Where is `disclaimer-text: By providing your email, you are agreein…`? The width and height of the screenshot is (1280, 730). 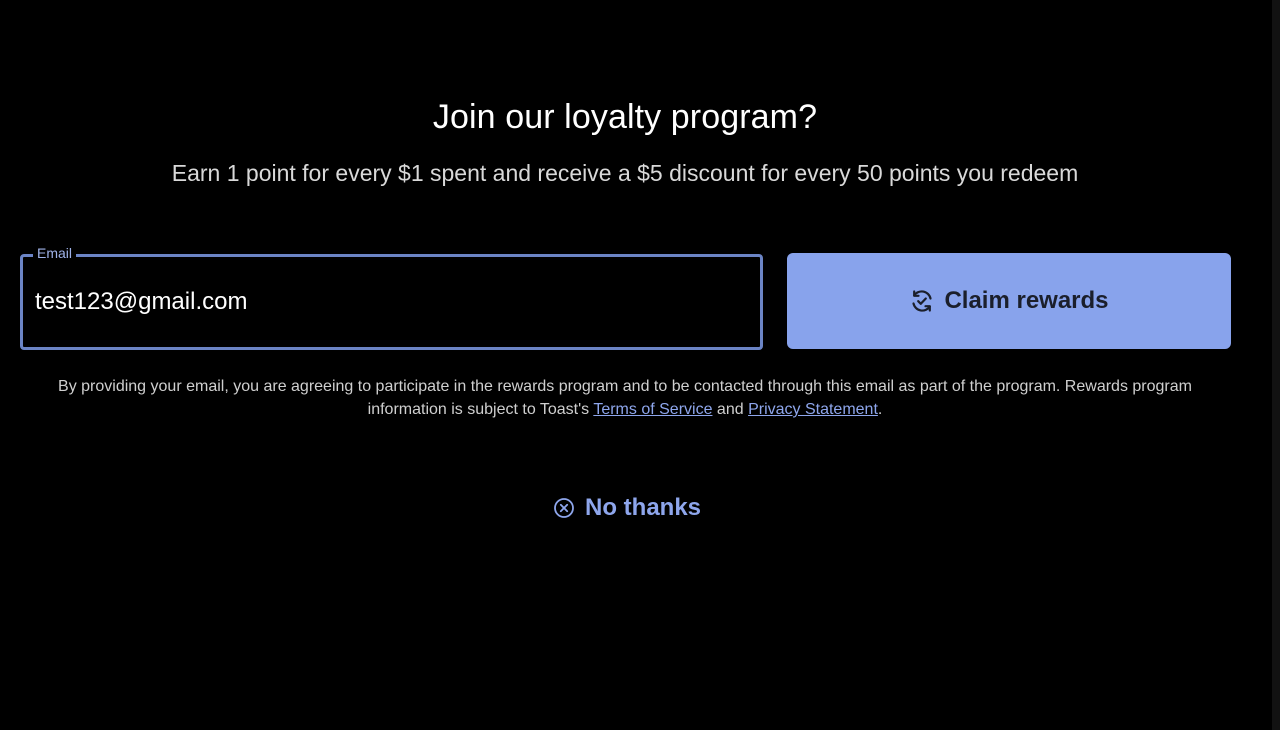 disclaimer-text: By providing your email, you are agreein… is located at coordinates (625, 398).